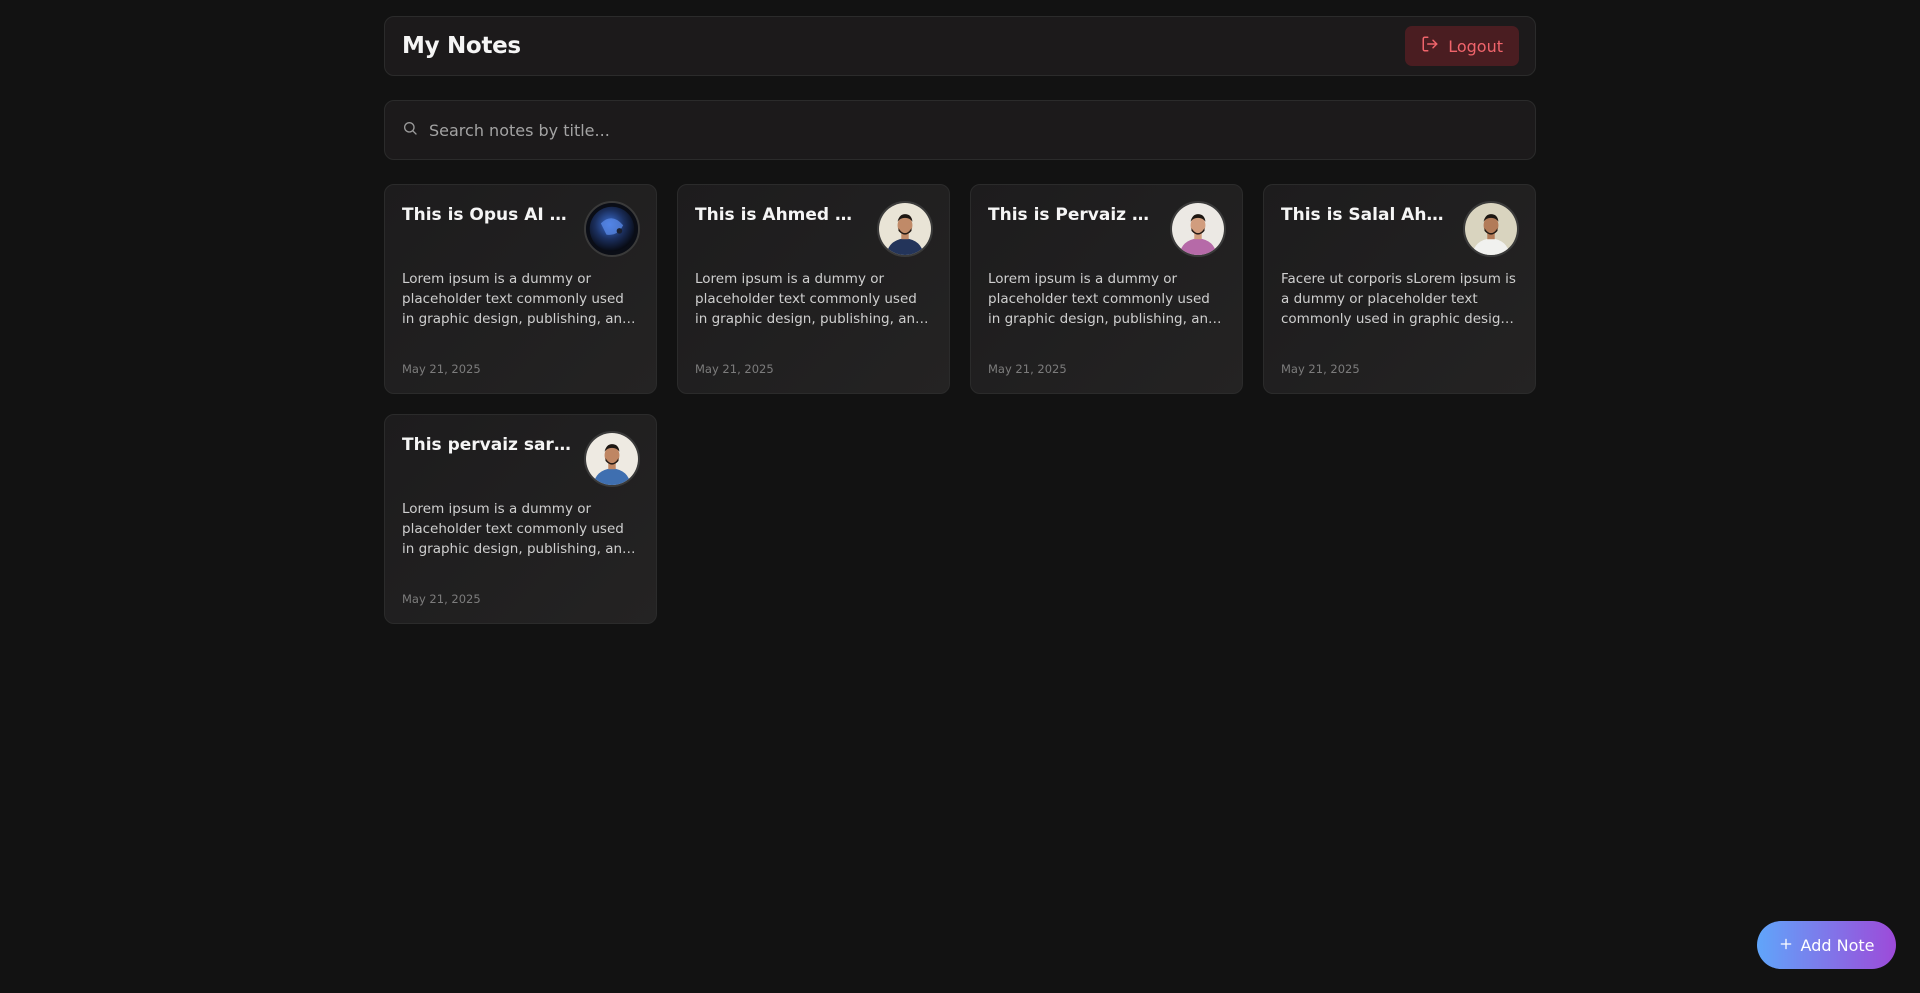 Image resolution: width=1920 pixels, height=993 pixels. Describe the element at coordinates (521, 459) in the screenshot. I see `note-card-header: This pervaiz sarfraz image` at that location.